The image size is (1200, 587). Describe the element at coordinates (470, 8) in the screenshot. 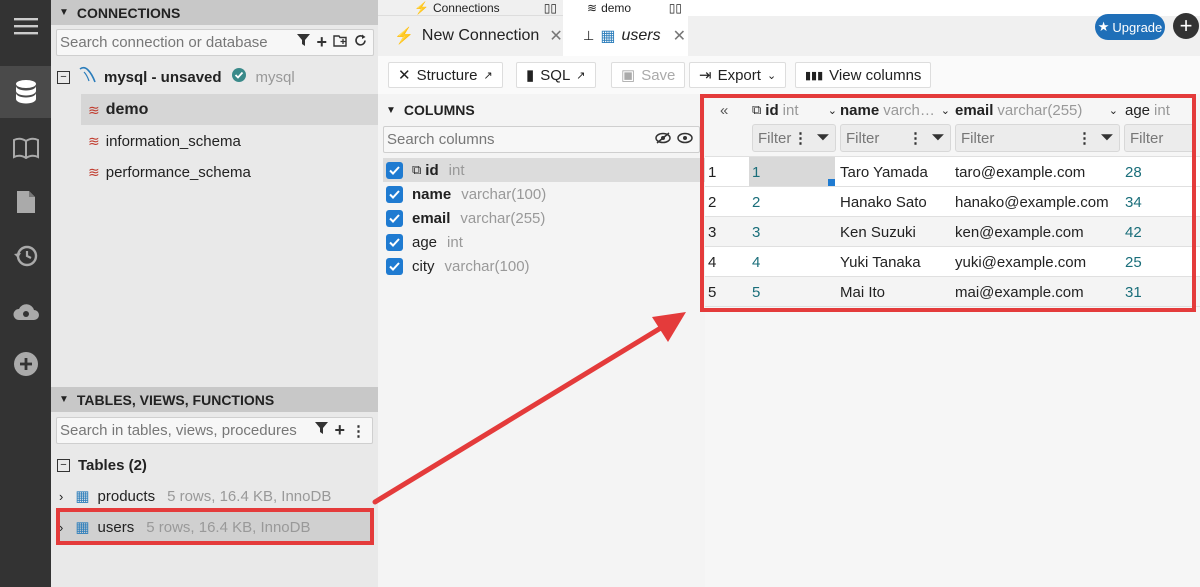

I see `window-tab-connections: ⚡ Connections ▯▯` at that location.